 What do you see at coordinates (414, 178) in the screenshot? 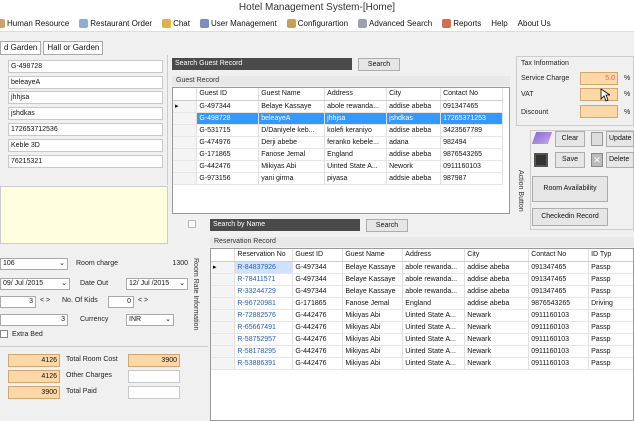
I see `table-cell: addsie abeba` at bounding box center [414, 178].